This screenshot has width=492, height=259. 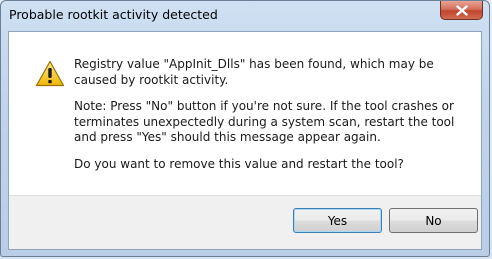 What do you see at coordinates (113, 14) in the screenshot?
I see `window-title: Probable rootkit activity detected` at bounding box center [113, 14].